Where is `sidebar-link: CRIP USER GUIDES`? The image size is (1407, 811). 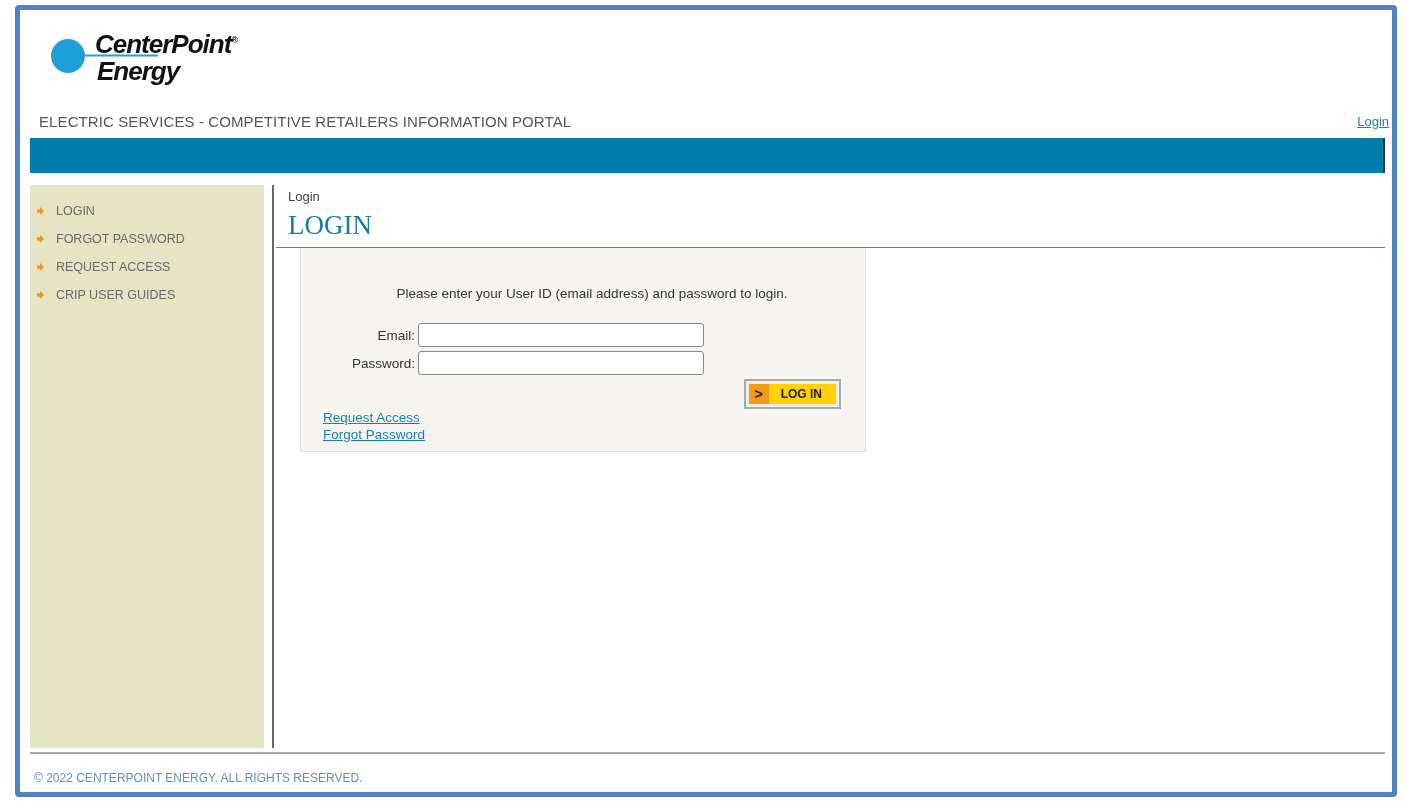 sidebar-link: CRIP USER GUIDES is located at coordinates (116, 295).